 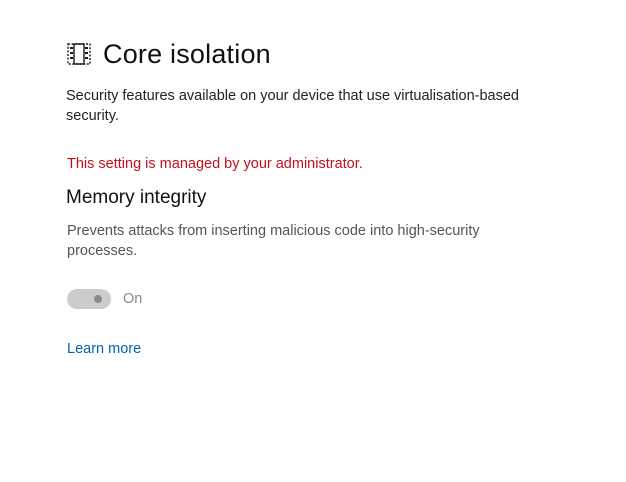 What do you see at coordinates (98, 299) in the screenshot?
I see `toggle-knob` at bounding box center [98, 299].